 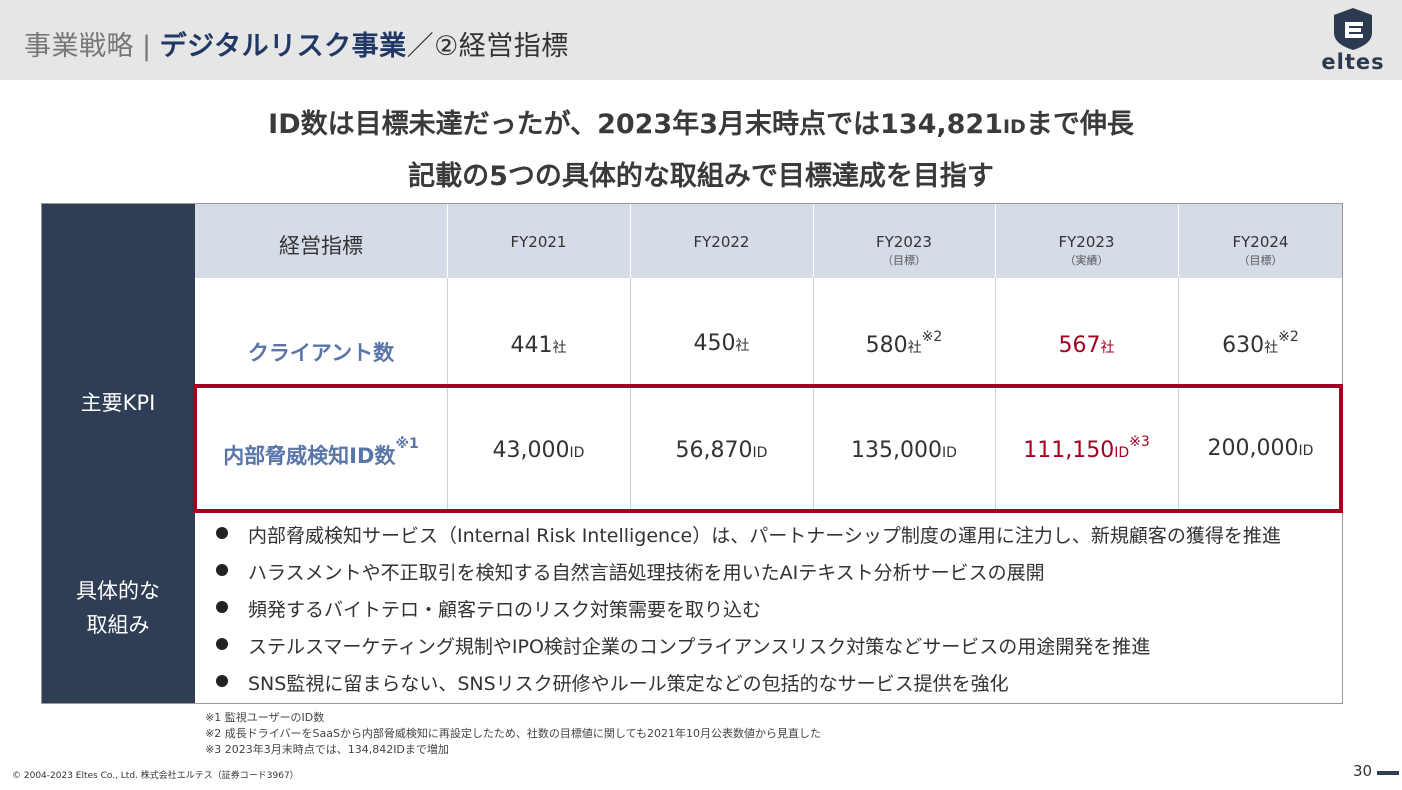 I want to click on header-metric-label: 経営指標, so click(x=321, y=246).